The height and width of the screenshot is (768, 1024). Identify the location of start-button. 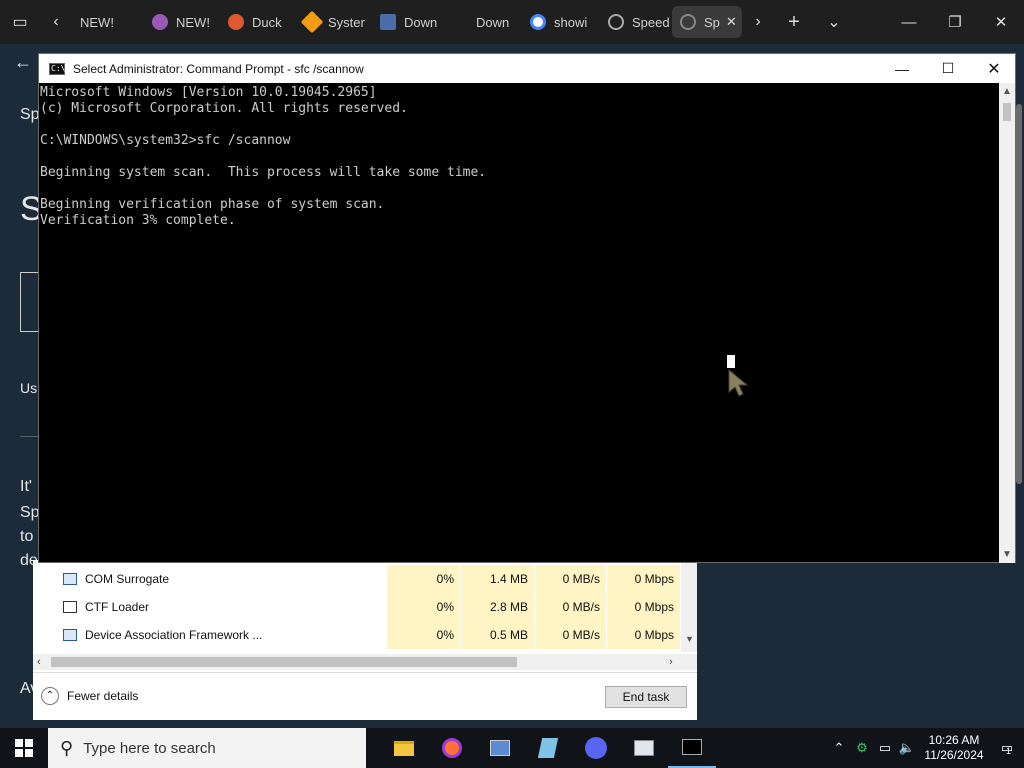
(24, 748).